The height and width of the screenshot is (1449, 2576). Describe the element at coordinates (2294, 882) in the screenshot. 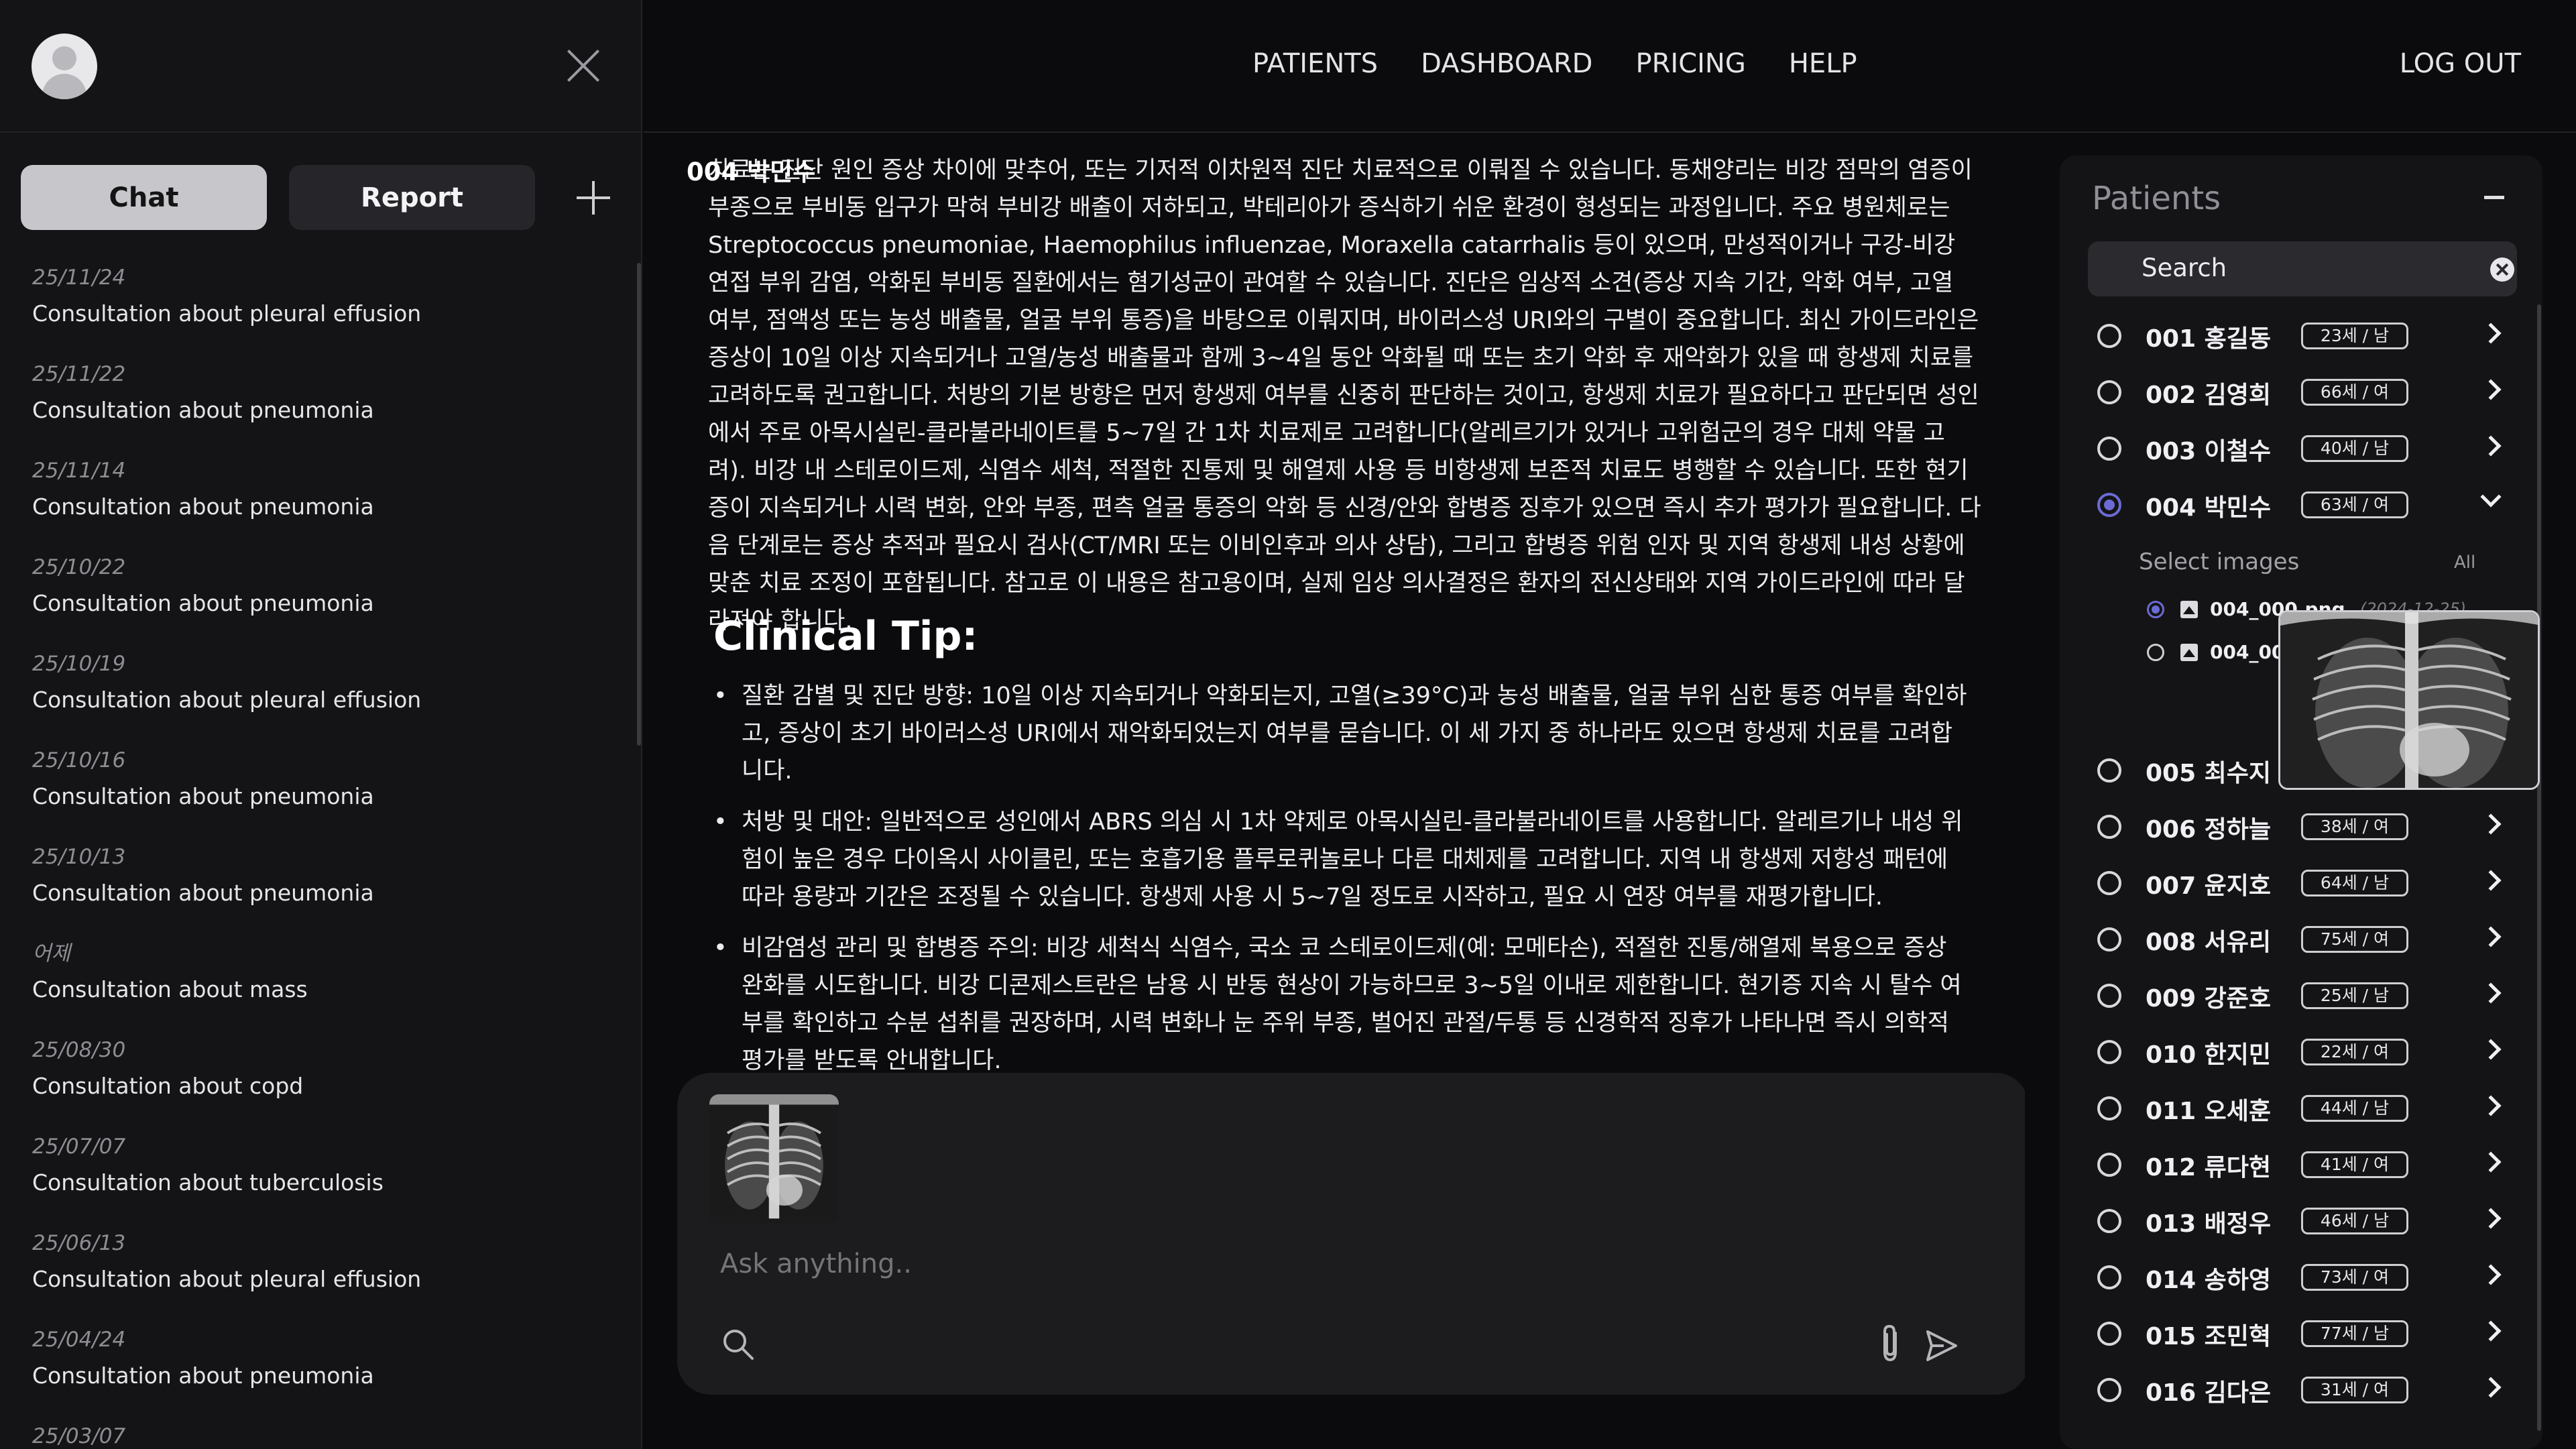

I see `patient-row: 007 윤지호 64세 / 남` at that location.